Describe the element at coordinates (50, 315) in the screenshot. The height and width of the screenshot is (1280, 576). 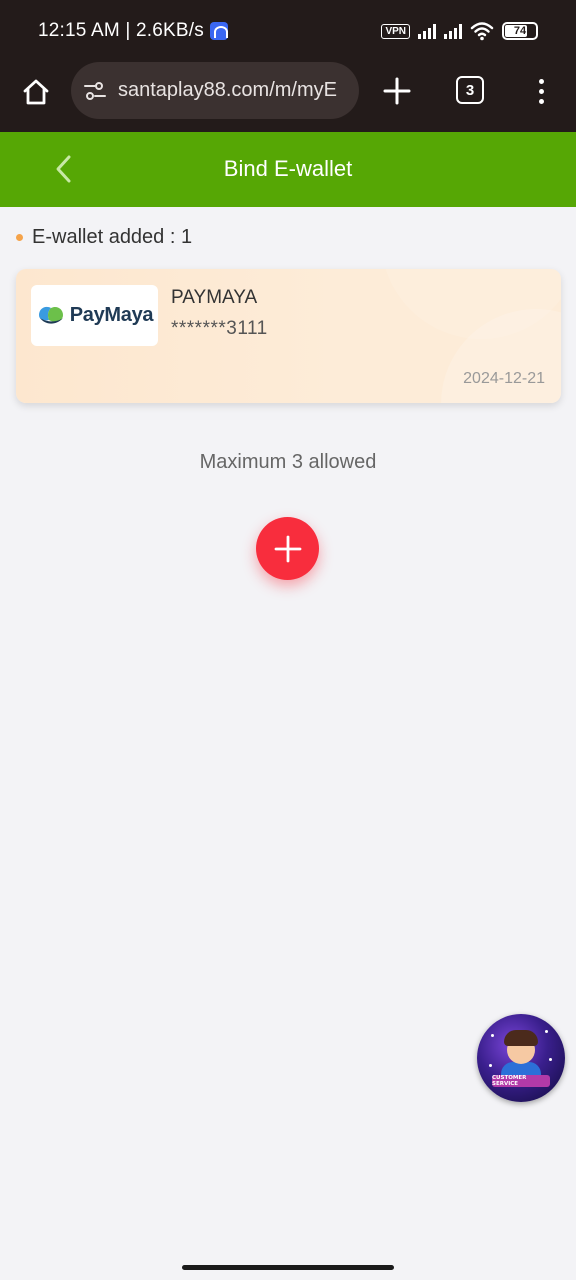
I see `paymaya-logo-icon` at that location.